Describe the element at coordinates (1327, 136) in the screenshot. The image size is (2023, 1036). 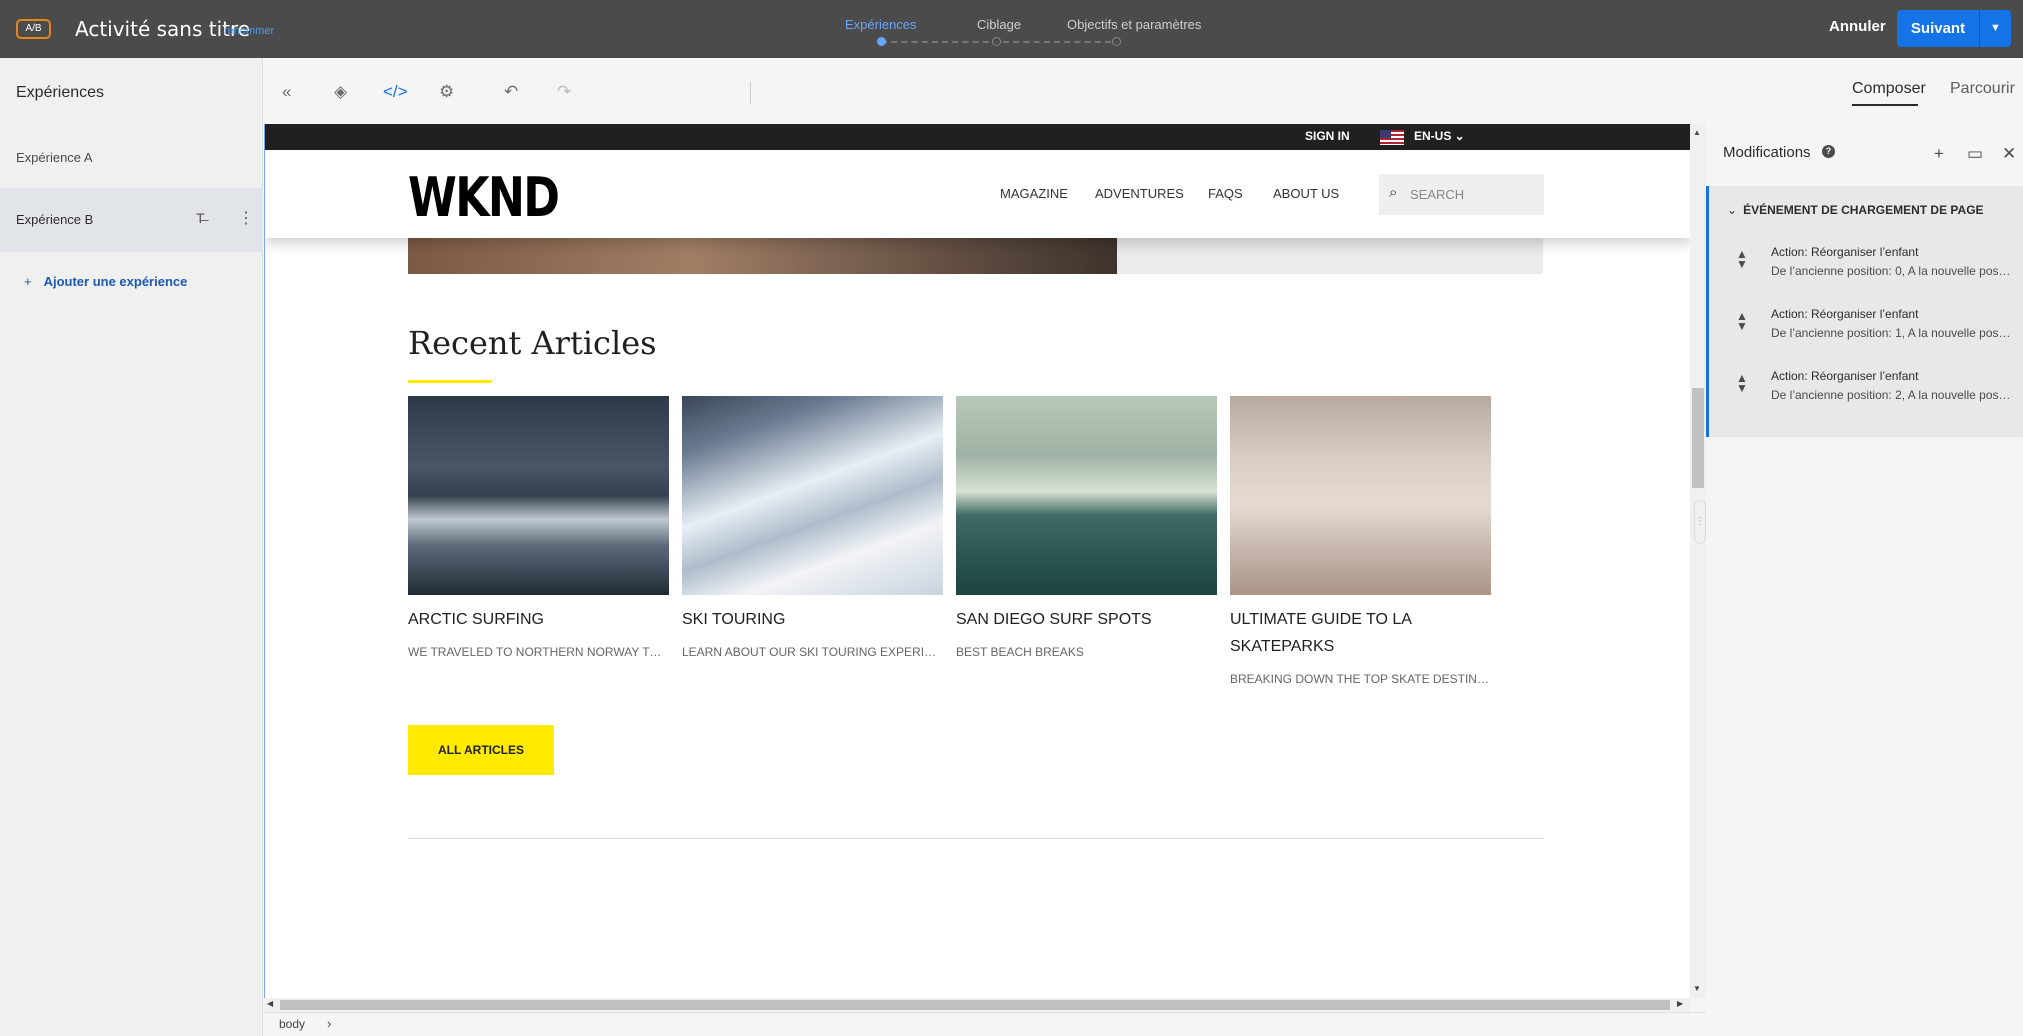
I see `sign-in-link: SIGN IN` at that location.